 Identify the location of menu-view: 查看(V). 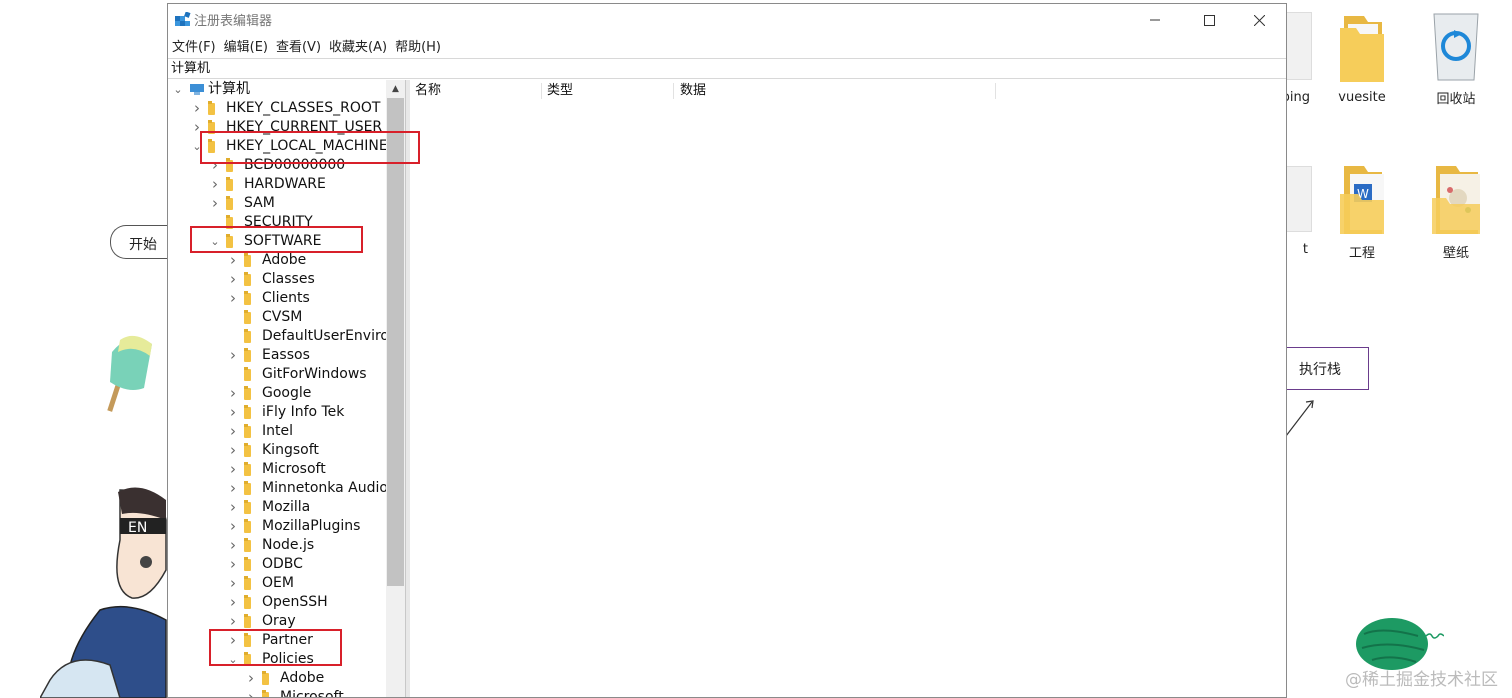
(298, 48).